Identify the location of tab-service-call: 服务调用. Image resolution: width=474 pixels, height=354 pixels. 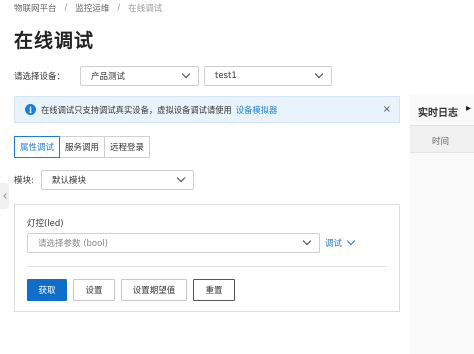
(82, 147).